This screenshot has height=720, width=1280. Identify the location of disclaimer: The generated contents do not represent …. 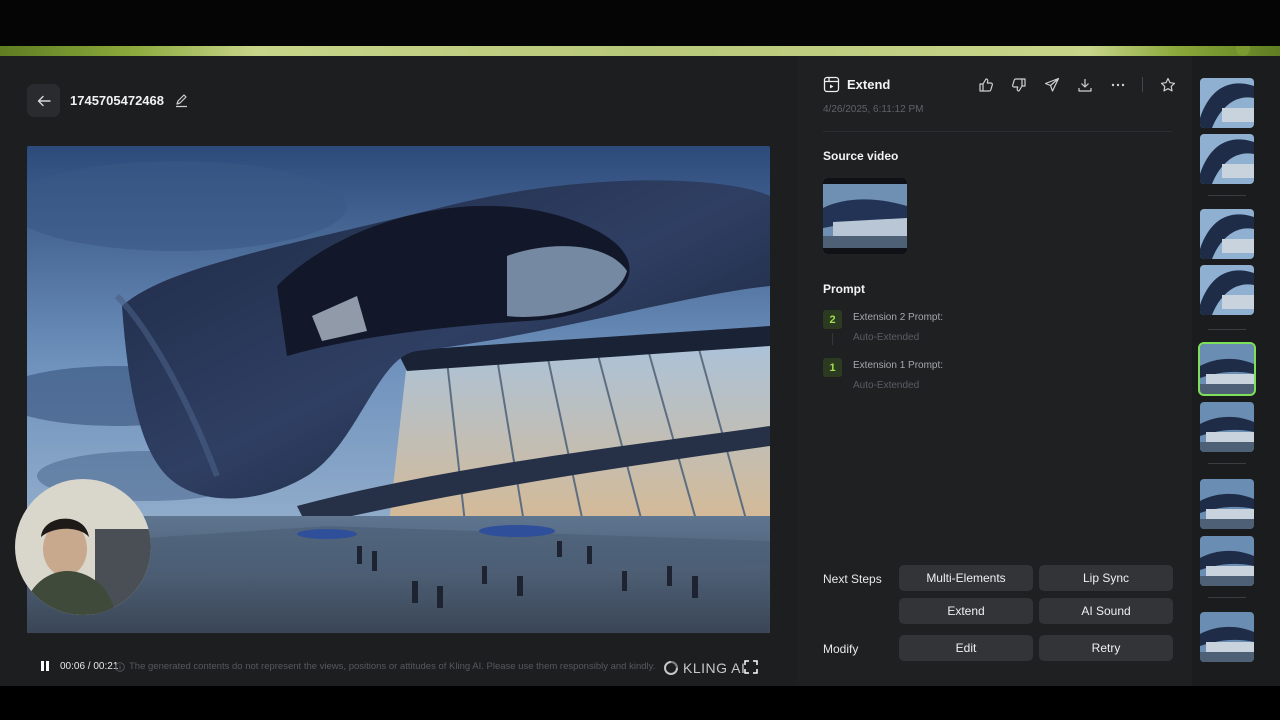
(385, 666).